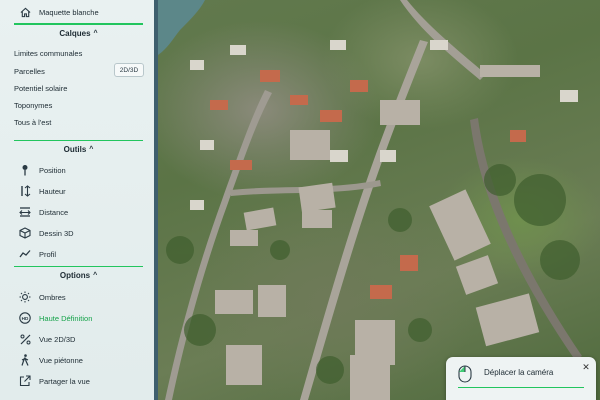 The height and width of the screenshot is (400, 600). What do you see at coordinates (54, 212) in the screenshot?
I see `tool-label: Distance` at bounding box center [54, 212].